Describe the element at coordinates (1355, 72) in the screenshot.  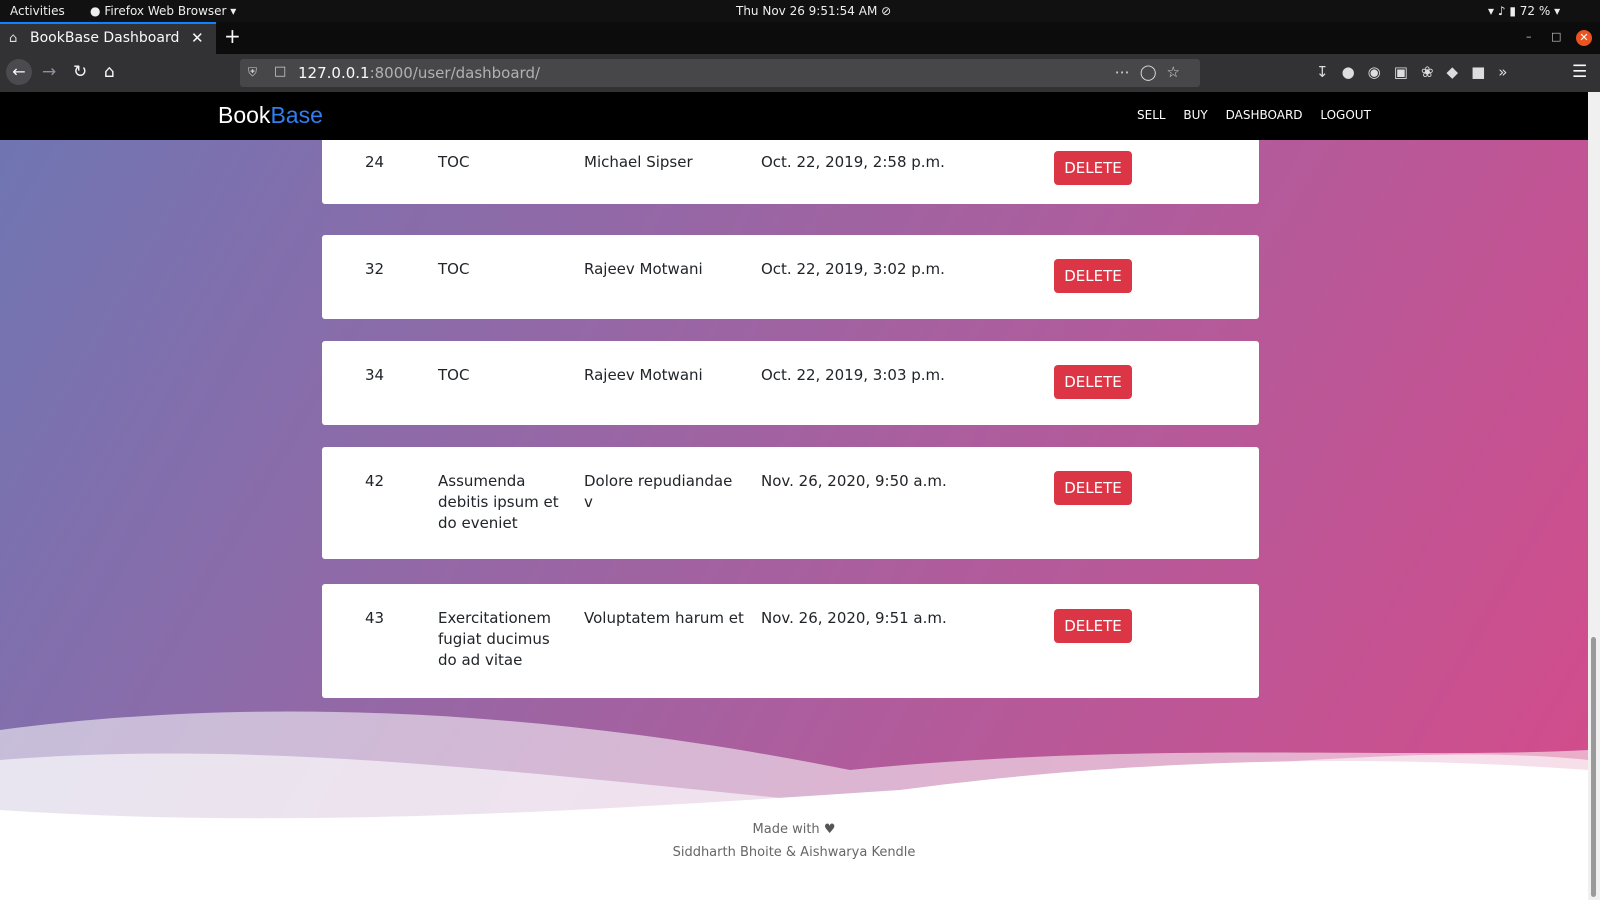
I see `extension-icon: ●` at that location.